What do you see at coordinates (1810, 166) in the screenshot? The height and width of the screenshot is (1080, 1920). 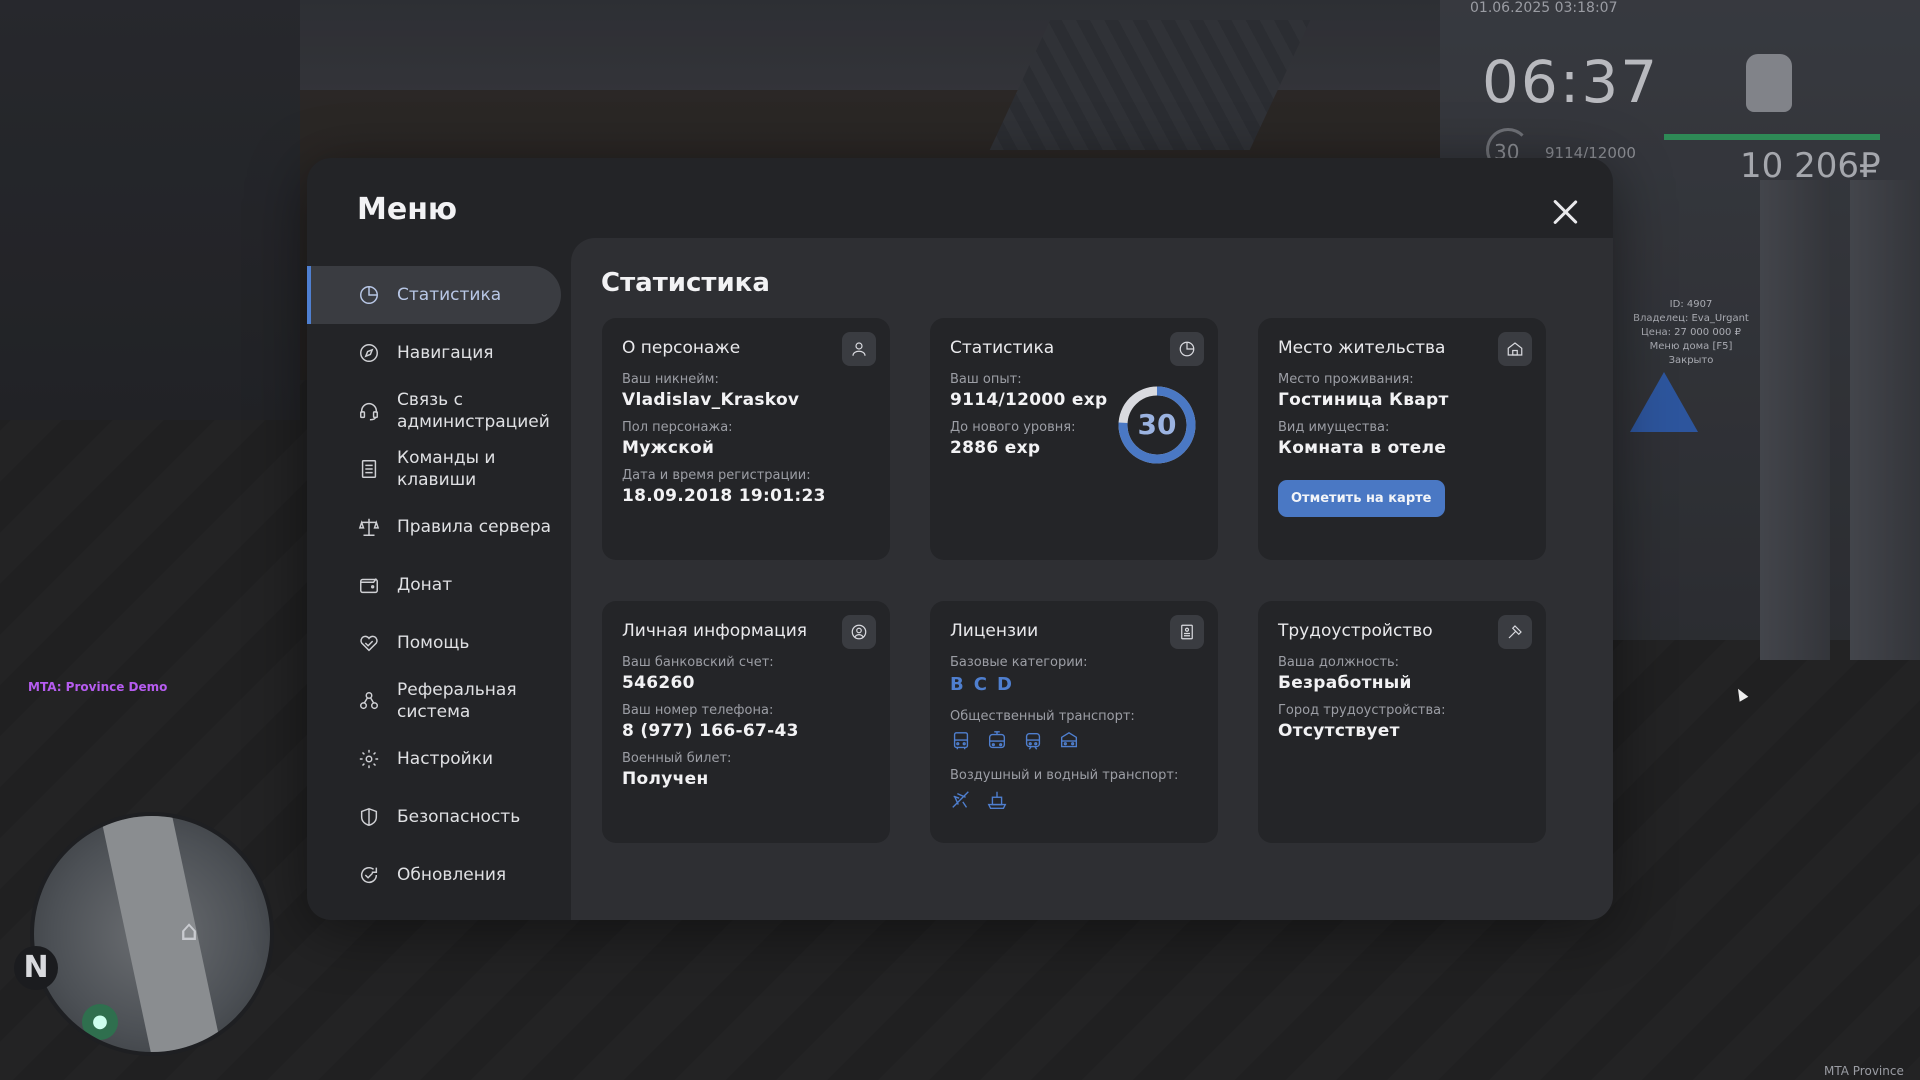 I see `hud-money: 10 206₽` at bounding box center [1810, 166].